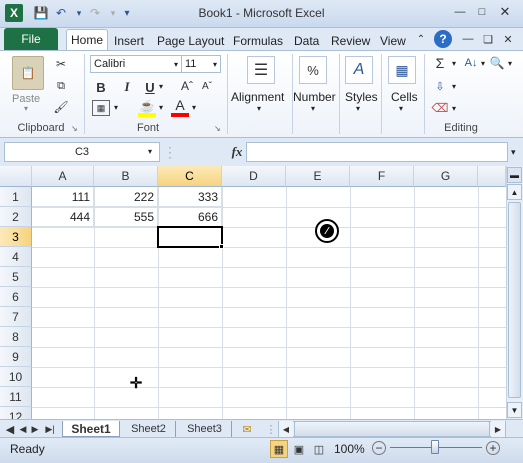  I want to click on fill-icon: ⇩, so click(440, 86).